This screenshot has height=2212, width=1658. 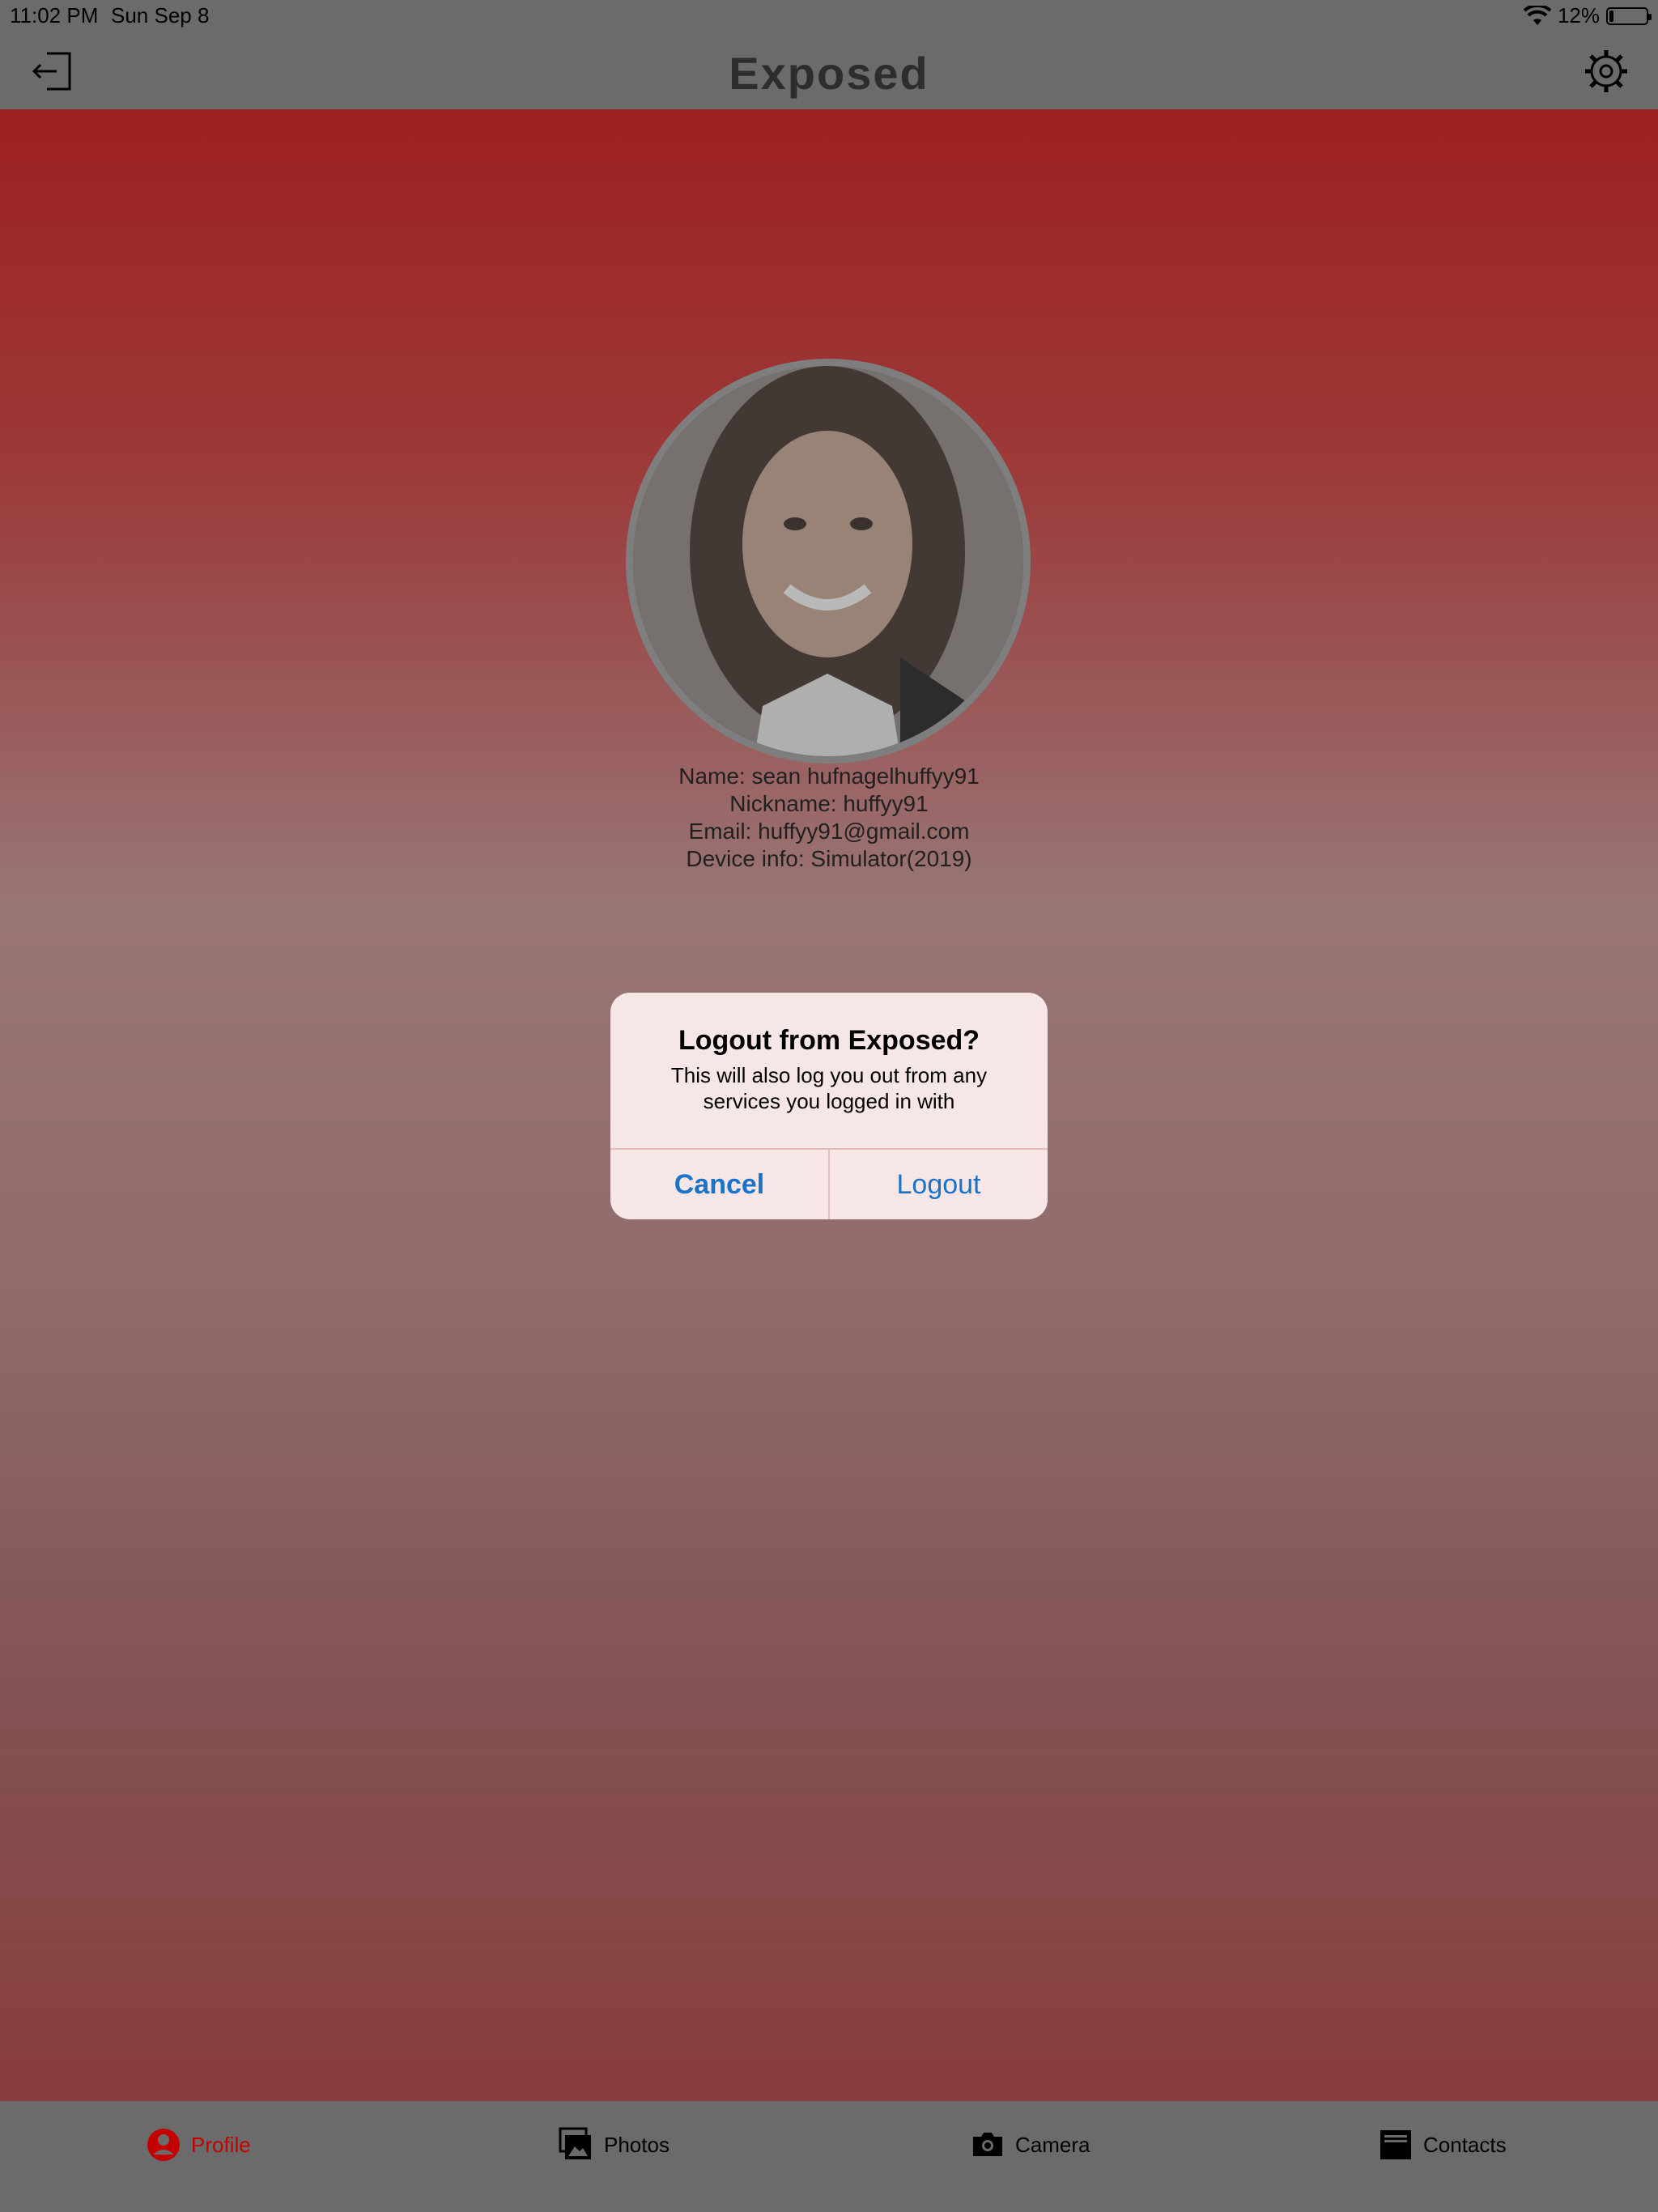 What do you see at coordinates (1052, 2145) in the screenshot?
I see `tab-label: Camera` at bounding box center [1052, 2145].